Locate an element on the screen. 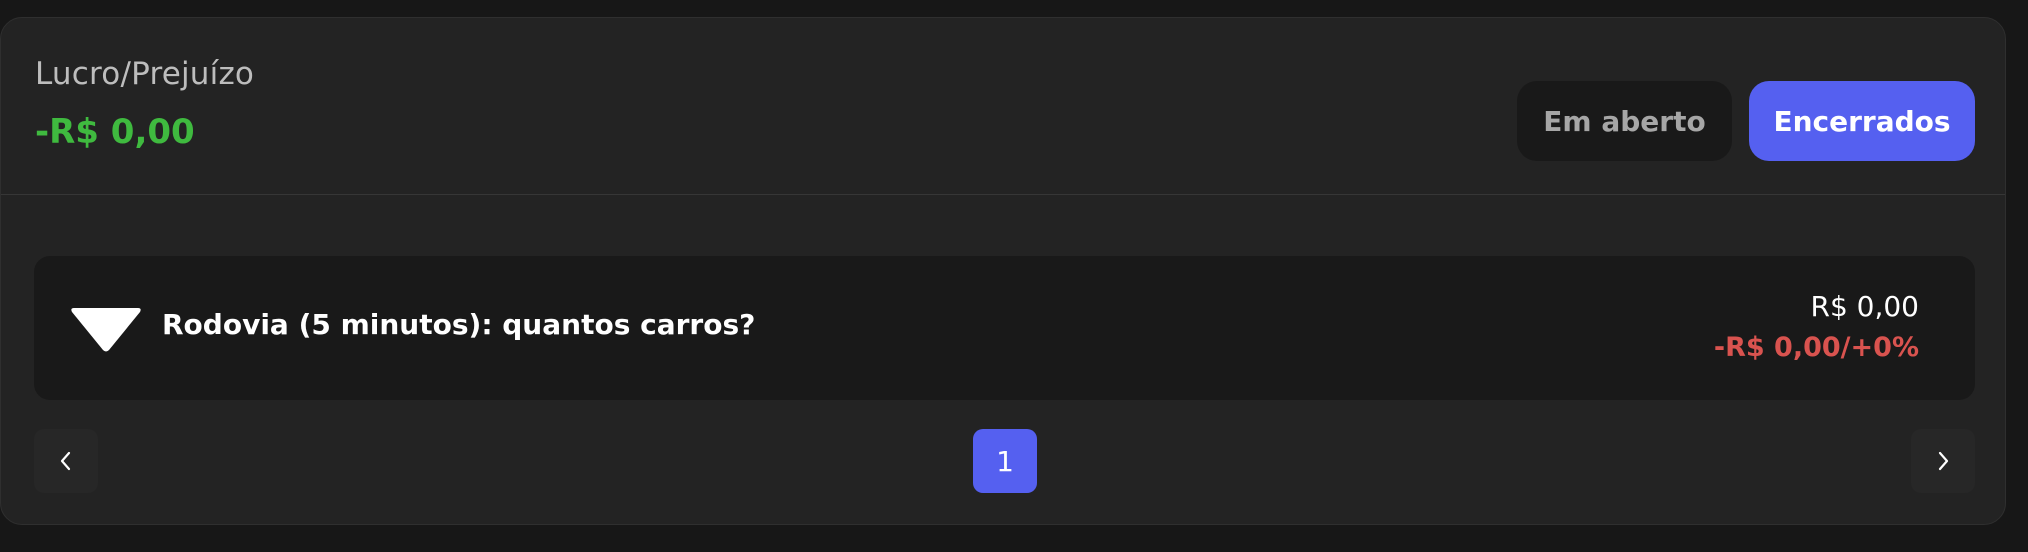 This screenshot has width=2028, height=552. next-page-button is located at coordinates (1943, 461).